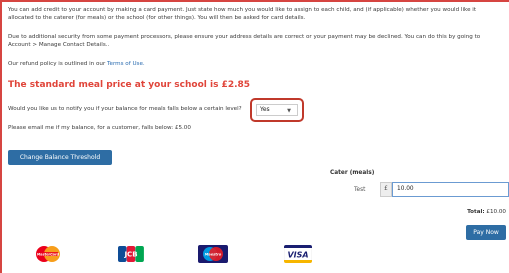 Image resolution: width=509 pixels, height=273 pixels. I want to click on maestro-wordmark: Maestro, so click(213, 255).